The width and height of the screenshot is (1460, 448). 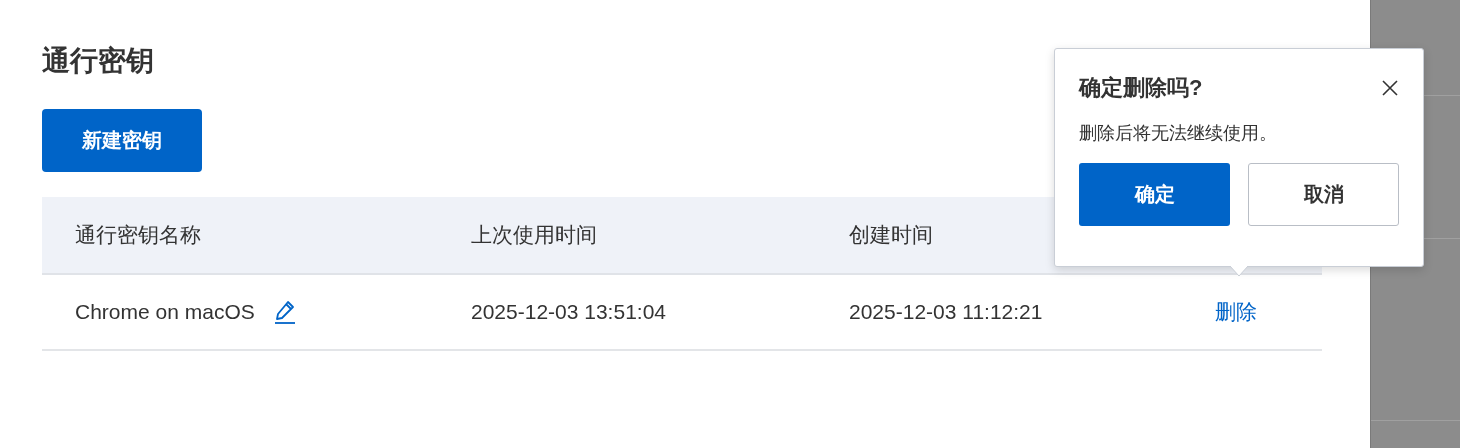 I want to click on delete-link: 删除, so click(x=1236, y=312).